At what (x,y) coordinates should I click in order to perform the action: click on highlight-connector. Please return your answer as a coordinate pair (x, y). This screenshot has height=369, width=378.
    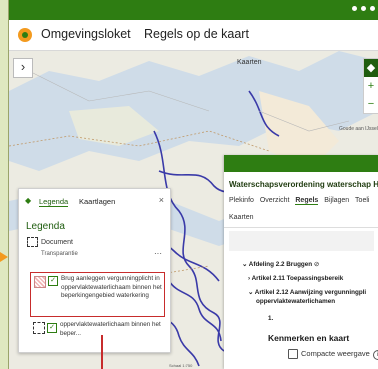
    Looking at the image, I should click on (102, 352).